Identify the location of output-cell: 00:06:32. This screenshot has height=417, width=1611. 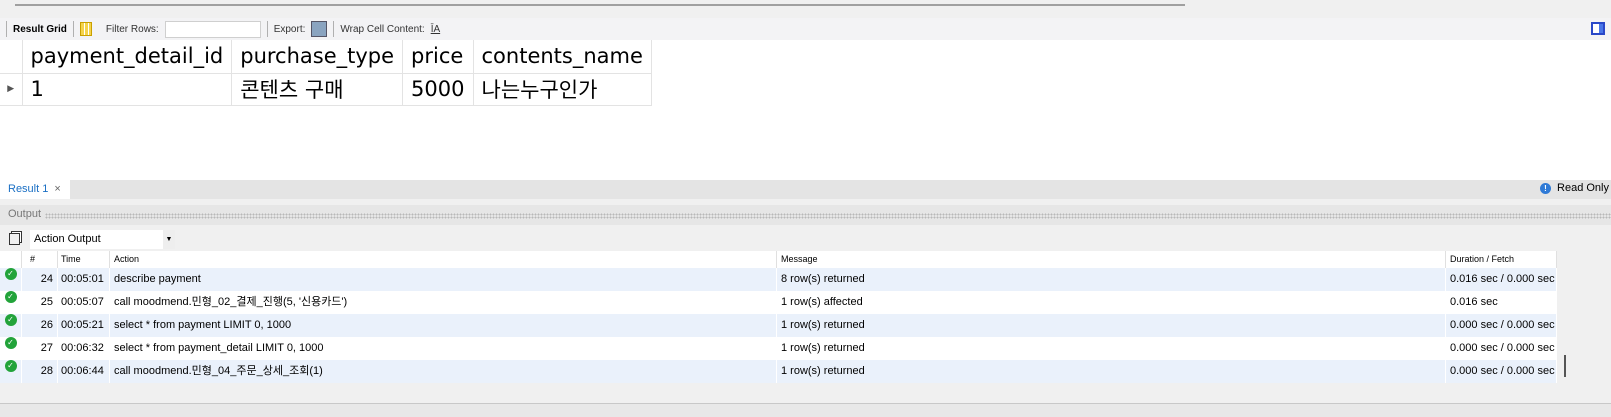
(84, 348).